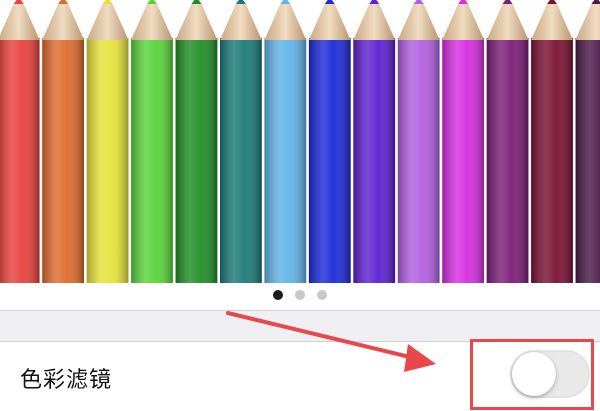  I want to click on section-divider, so click(300, 310).